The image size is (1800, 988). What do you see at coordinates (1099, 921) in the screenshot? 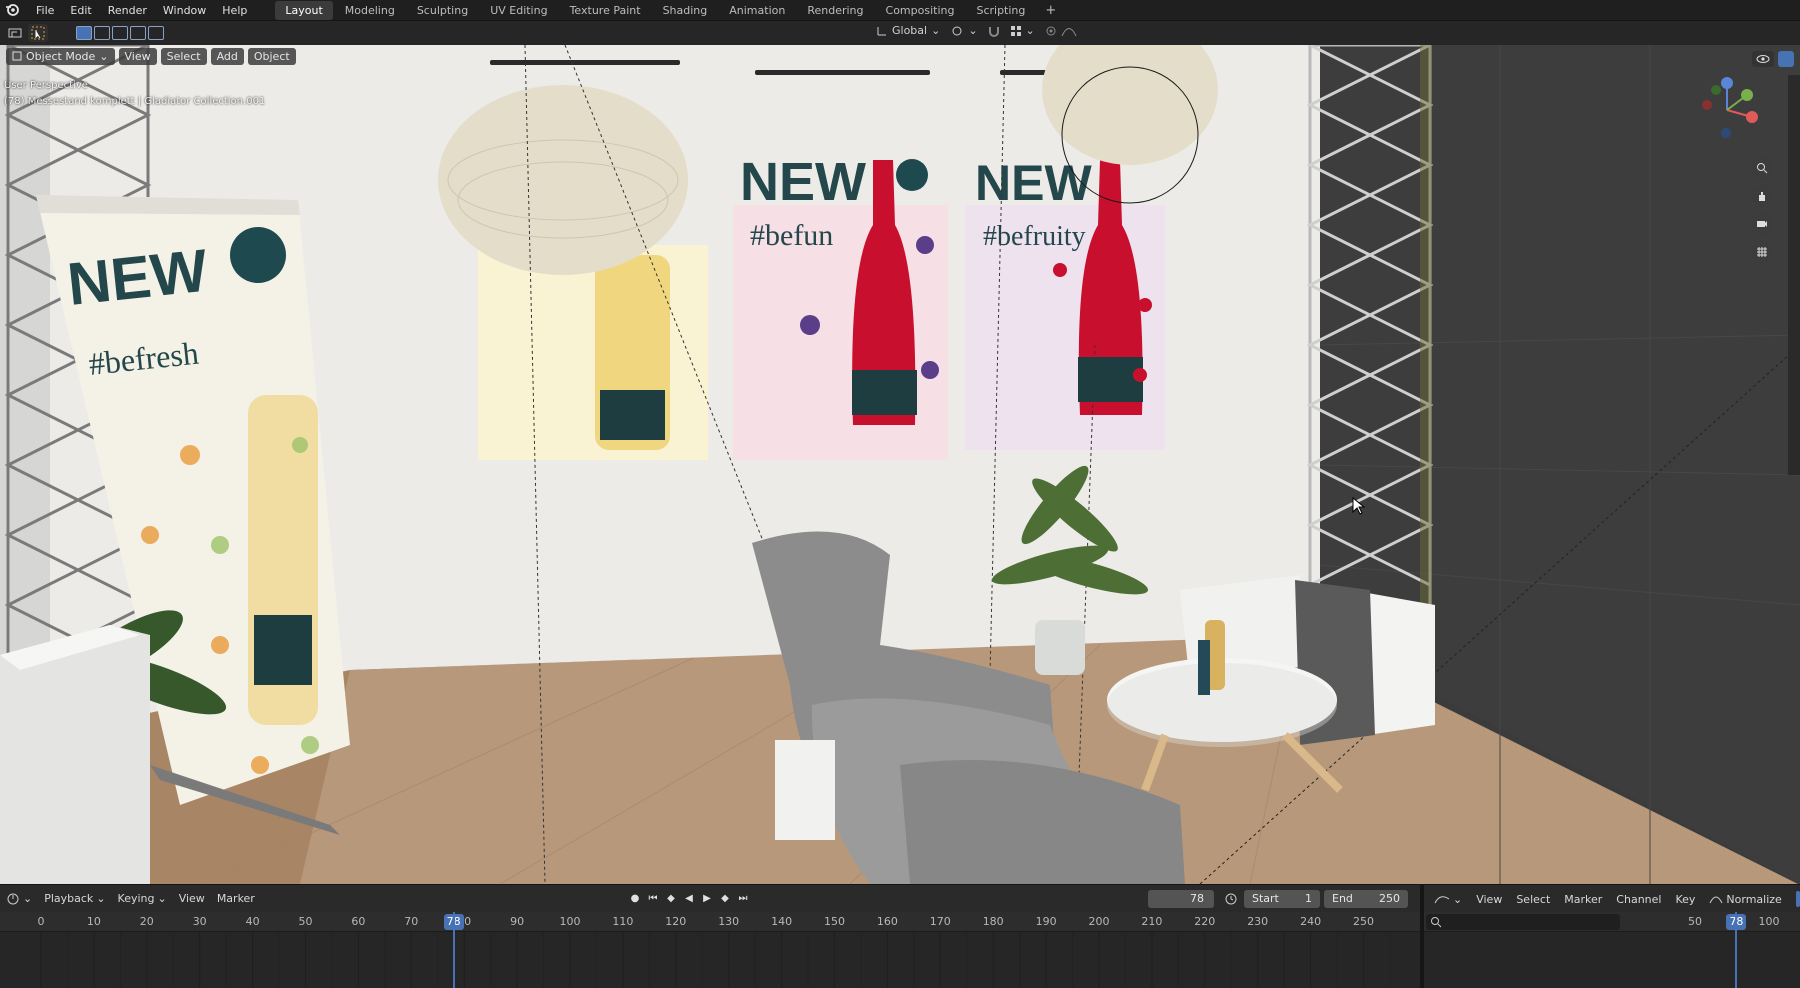
I see `ruler-tick-label: 200` at bounding box center [1099, 921].